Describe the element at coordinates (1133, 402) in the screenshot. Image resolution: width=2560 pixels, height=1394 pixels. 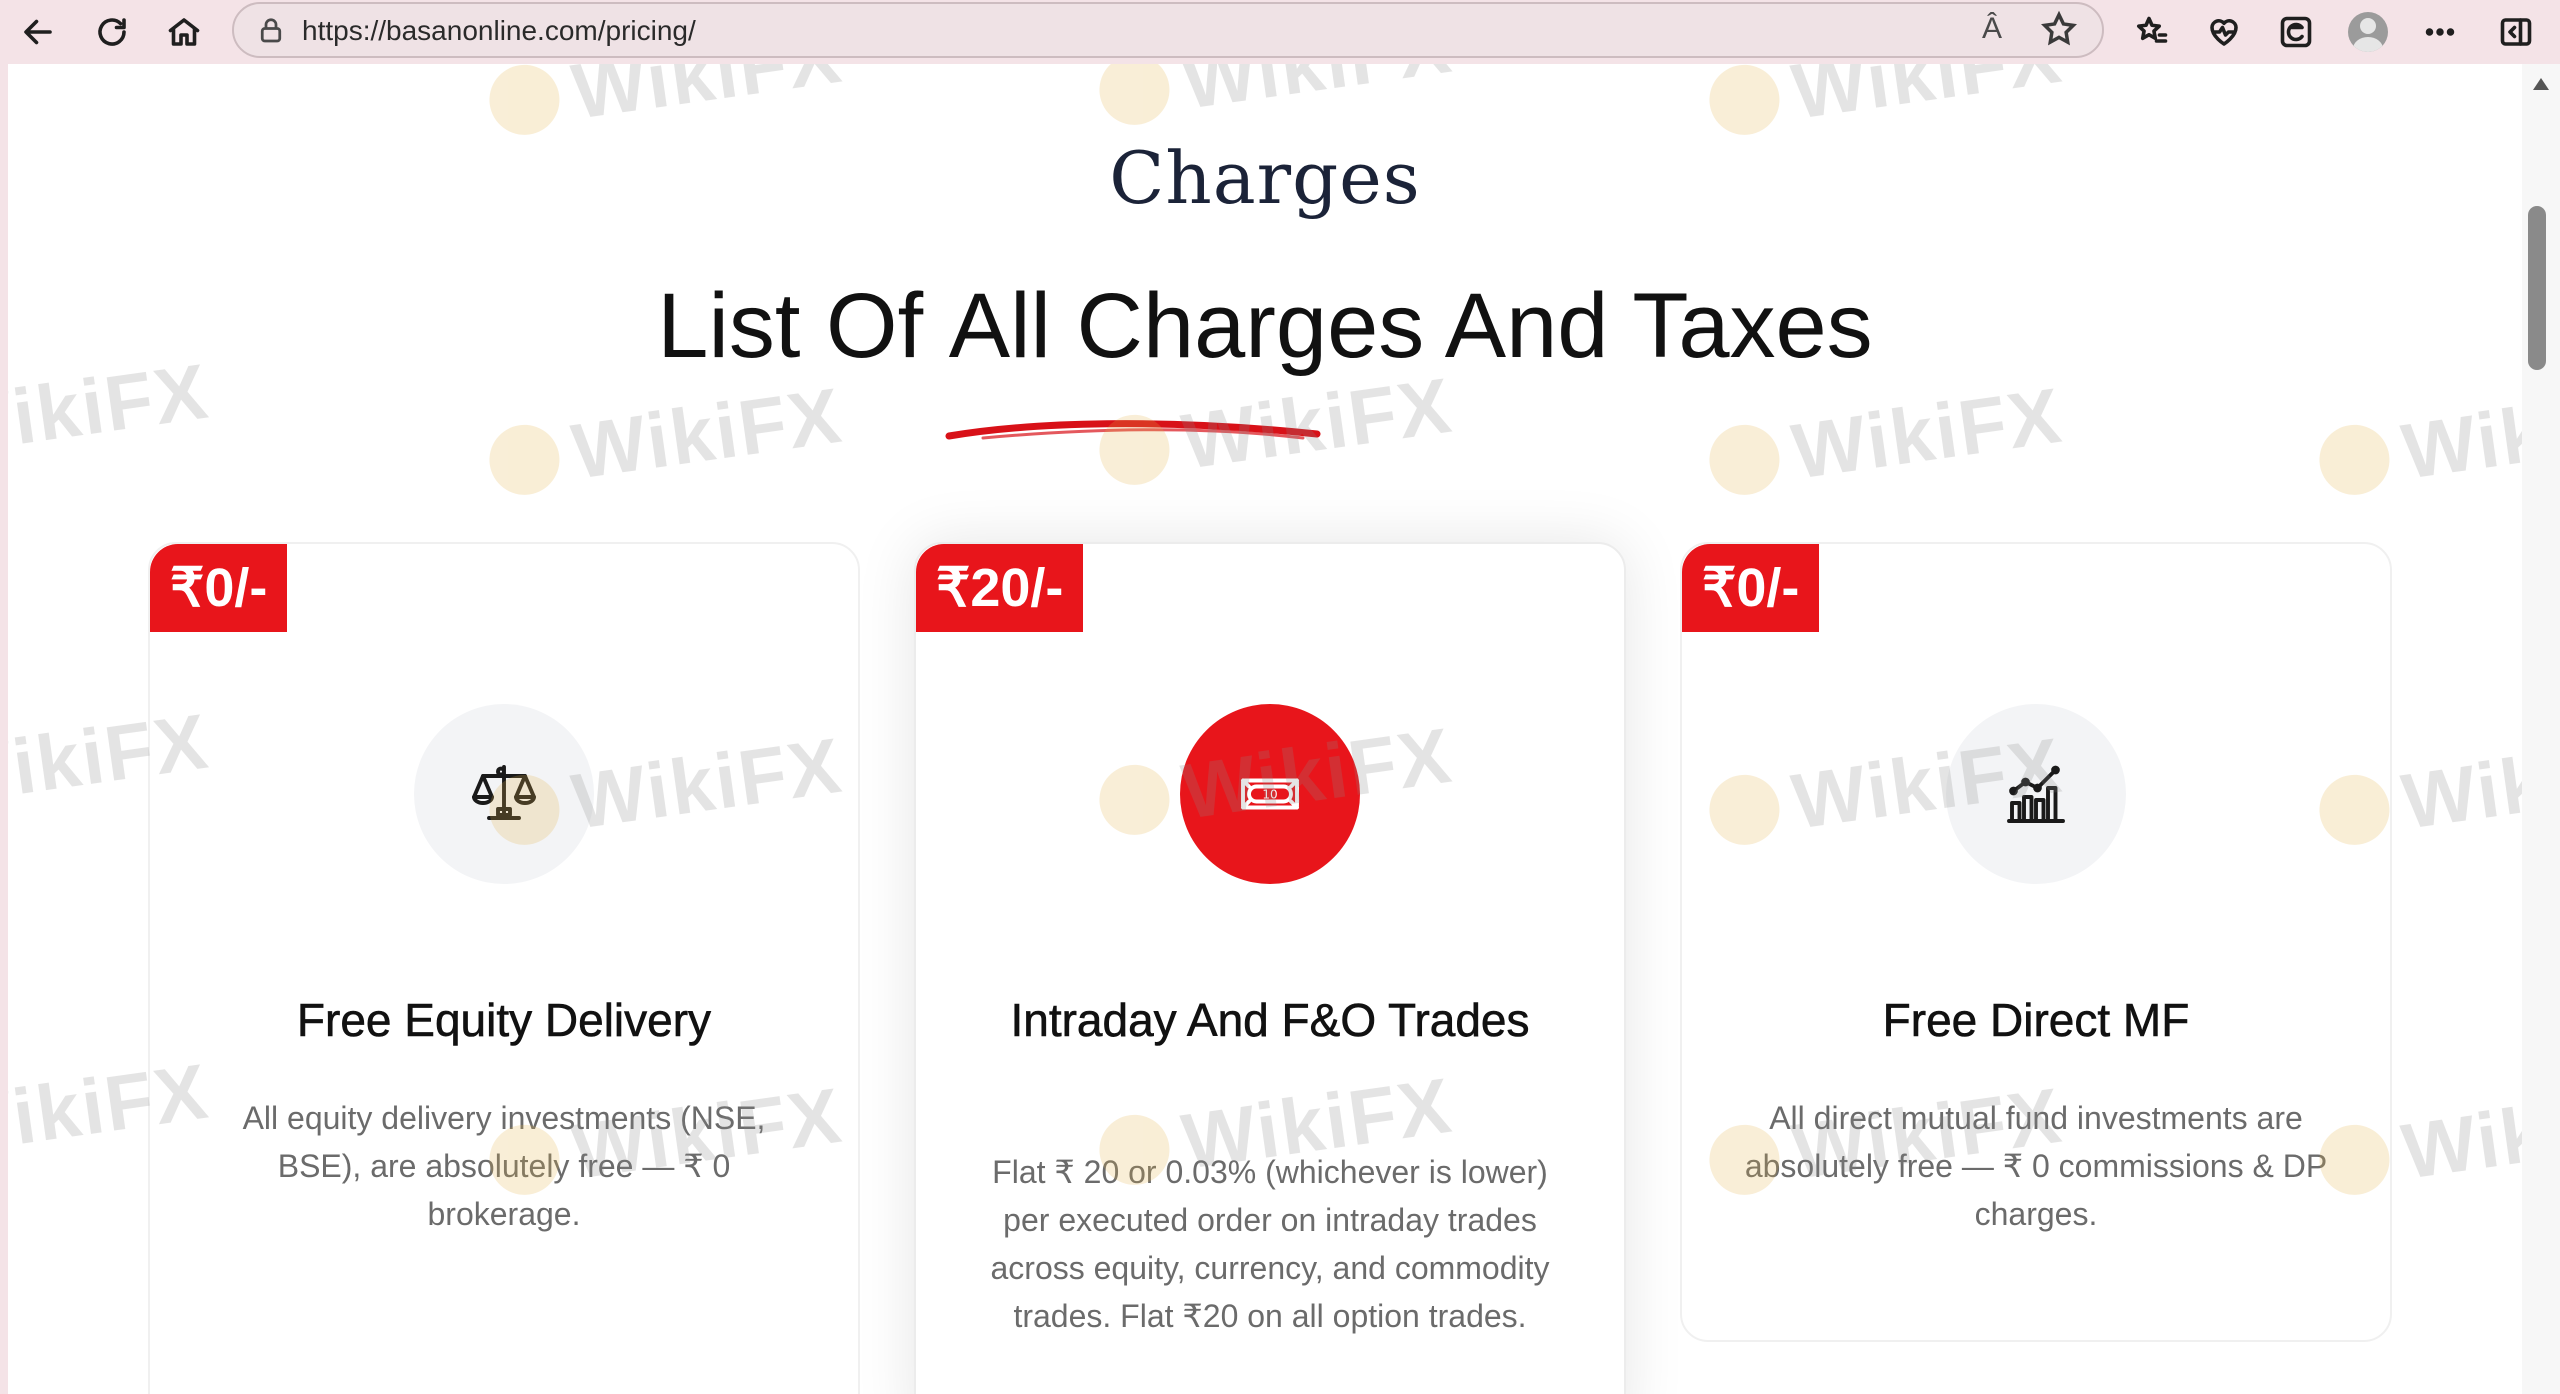
I see `brush-underline` at that location.